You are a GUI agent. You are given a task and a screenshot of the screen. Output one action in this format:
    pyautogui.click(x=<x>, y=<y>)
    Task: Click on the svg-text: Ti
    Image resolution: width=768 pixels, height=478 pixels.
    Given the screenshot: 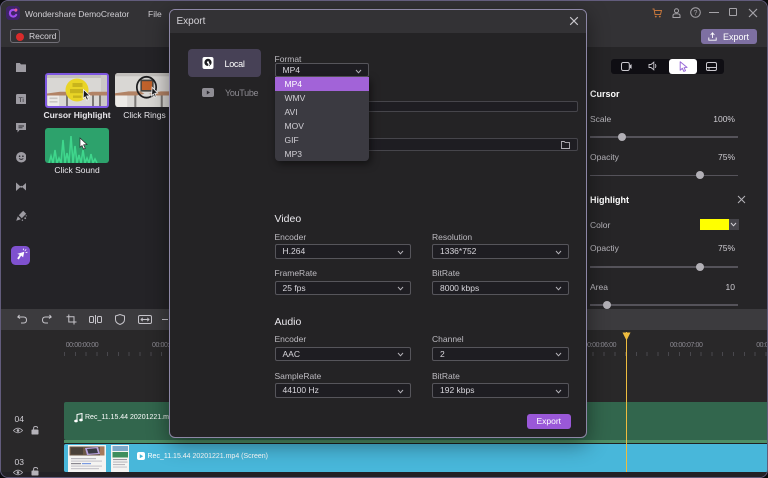 What is the action you would take?
    pyautogui.click(x=20, y=99)
    